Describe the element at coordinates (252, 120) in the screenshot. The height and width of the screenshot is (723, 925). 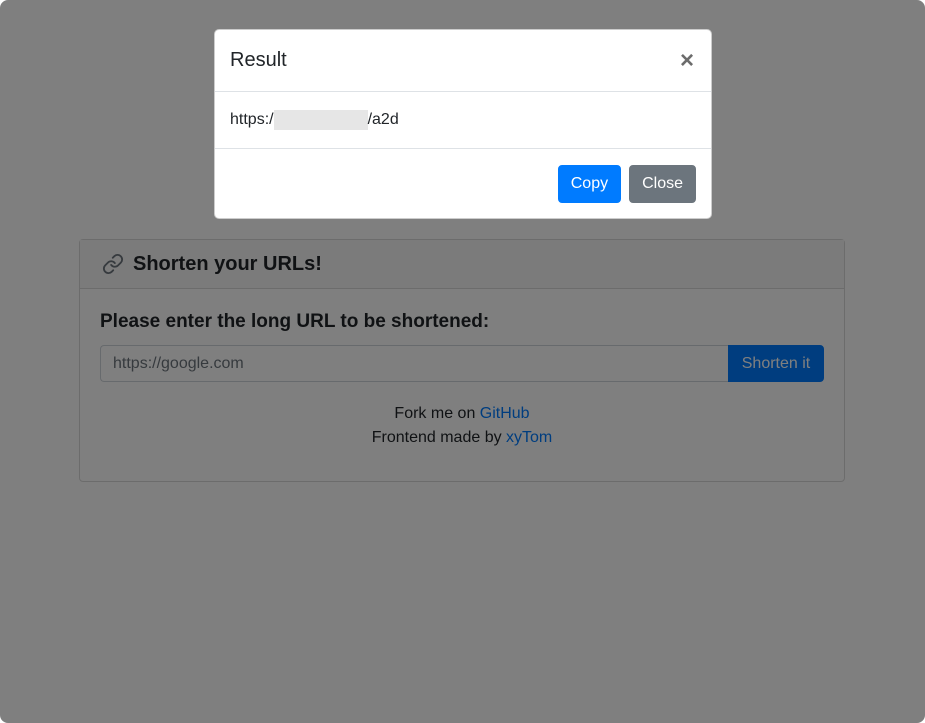
I see `short-url-prefix: https:/` at that location.